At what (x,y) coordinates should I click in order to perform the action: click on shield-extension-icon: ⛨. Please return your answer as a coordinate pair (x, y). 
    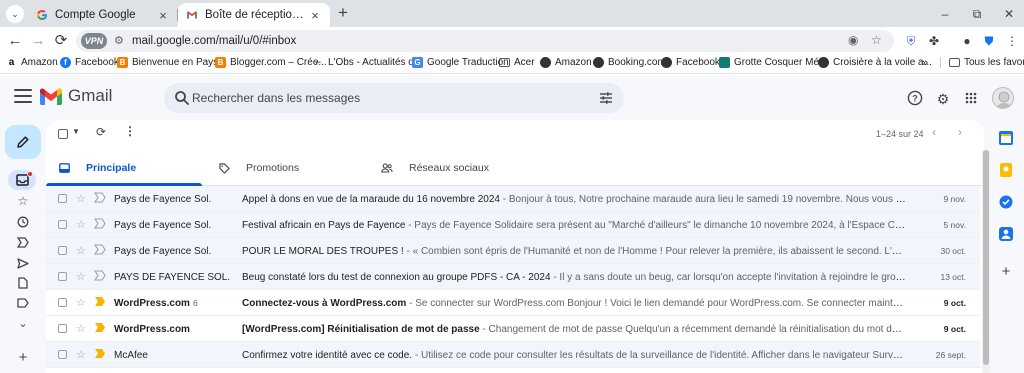
    Looking at the image, I should click on (911, 41).